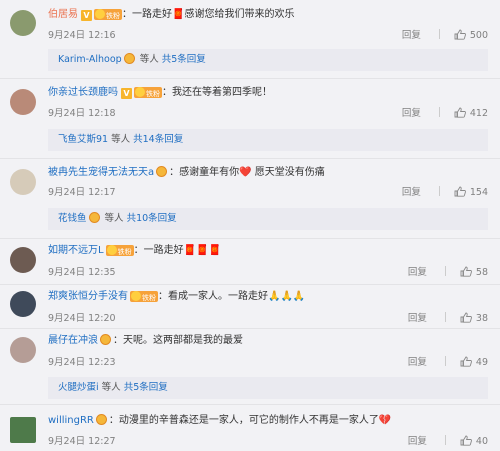  What do you see at coordinates (88, 296) in the screenshot?
I see `username: 郑爽张恒分手没有` at bounding box center [88, 296].